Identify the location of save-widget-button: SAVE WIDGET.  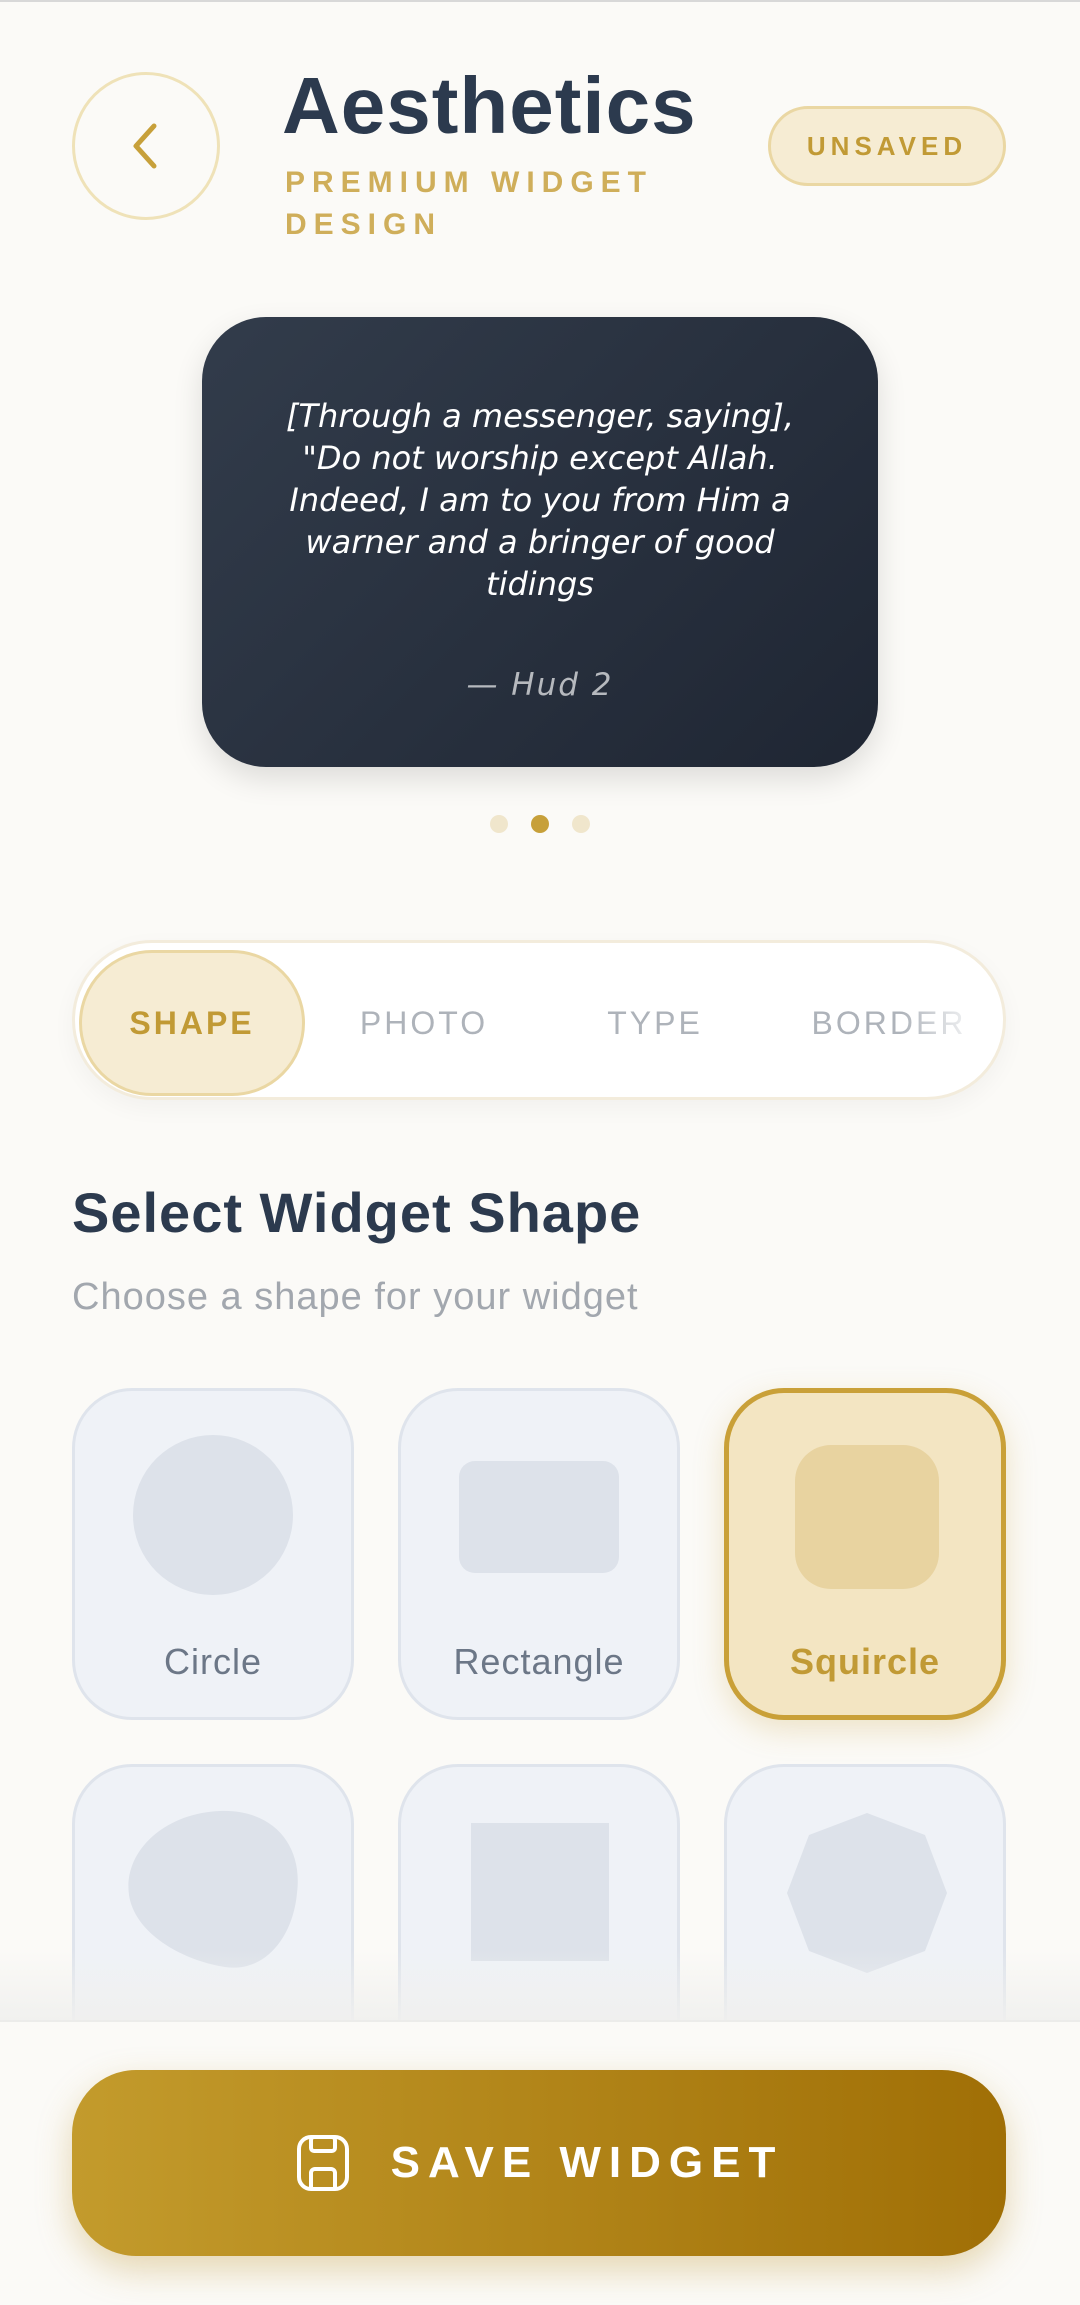
(539, 2163).